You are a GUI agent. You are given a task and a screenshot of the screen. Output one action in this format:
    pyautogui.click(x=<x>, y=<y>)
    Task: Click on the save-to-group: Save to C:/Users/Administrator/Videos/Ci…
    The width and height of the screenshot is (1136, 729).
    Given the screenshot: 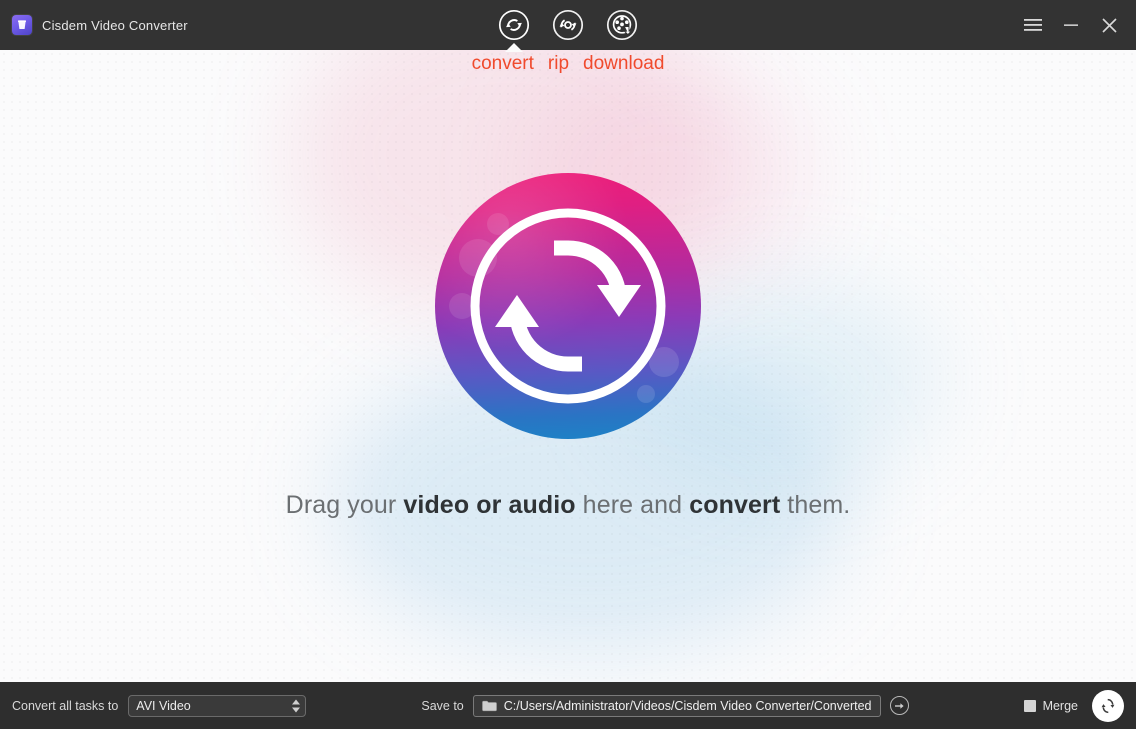 What is the action you would take?
    pyautogui.click(x=665, y=705)
    